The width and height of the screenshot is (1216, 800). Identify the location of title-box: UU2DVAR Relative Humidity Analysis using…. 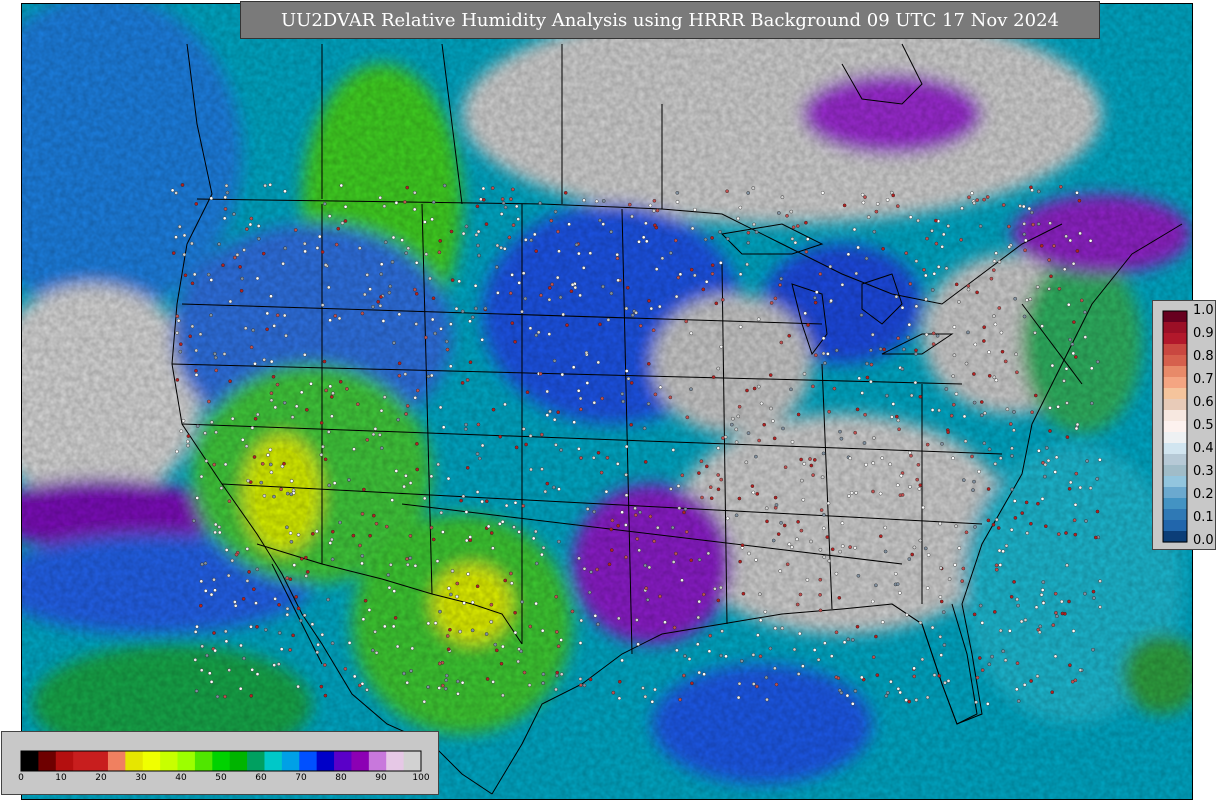
(670, 20).